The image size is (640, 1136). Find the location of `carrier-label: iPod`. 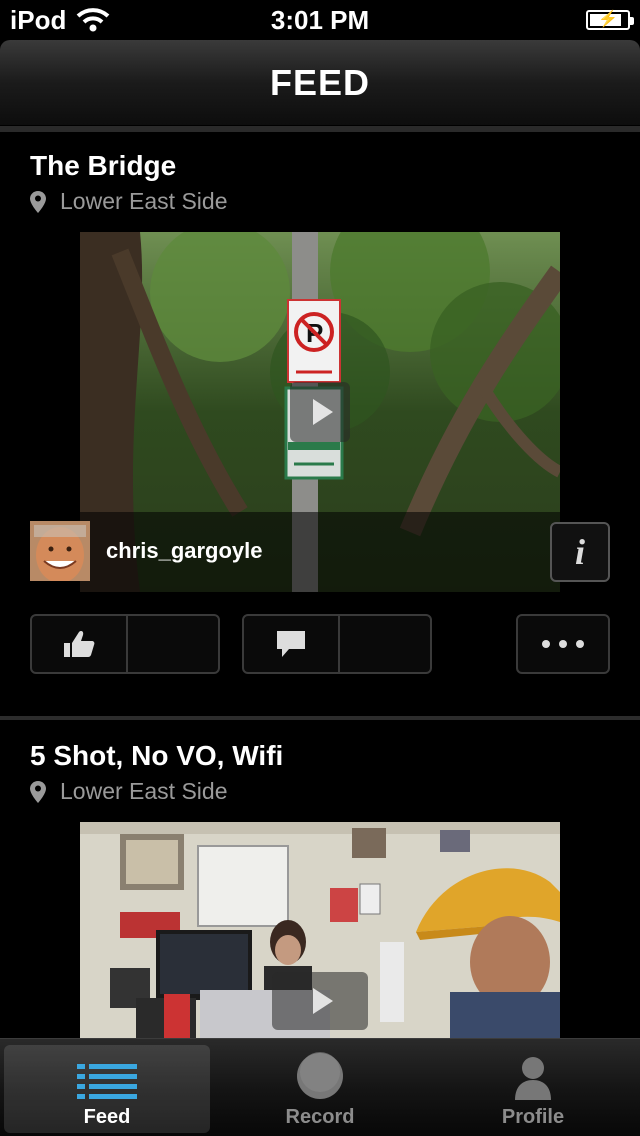

carrier-label: iPod is located at coordinates (38, 19).